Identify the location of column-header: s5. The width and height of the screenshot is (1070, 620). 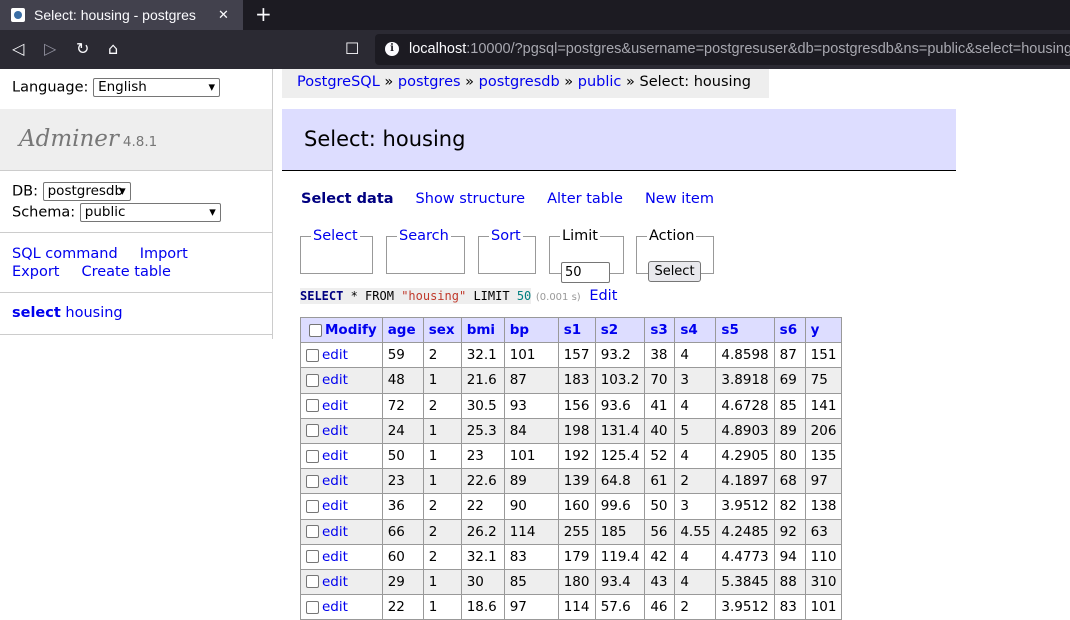
(729, 330).